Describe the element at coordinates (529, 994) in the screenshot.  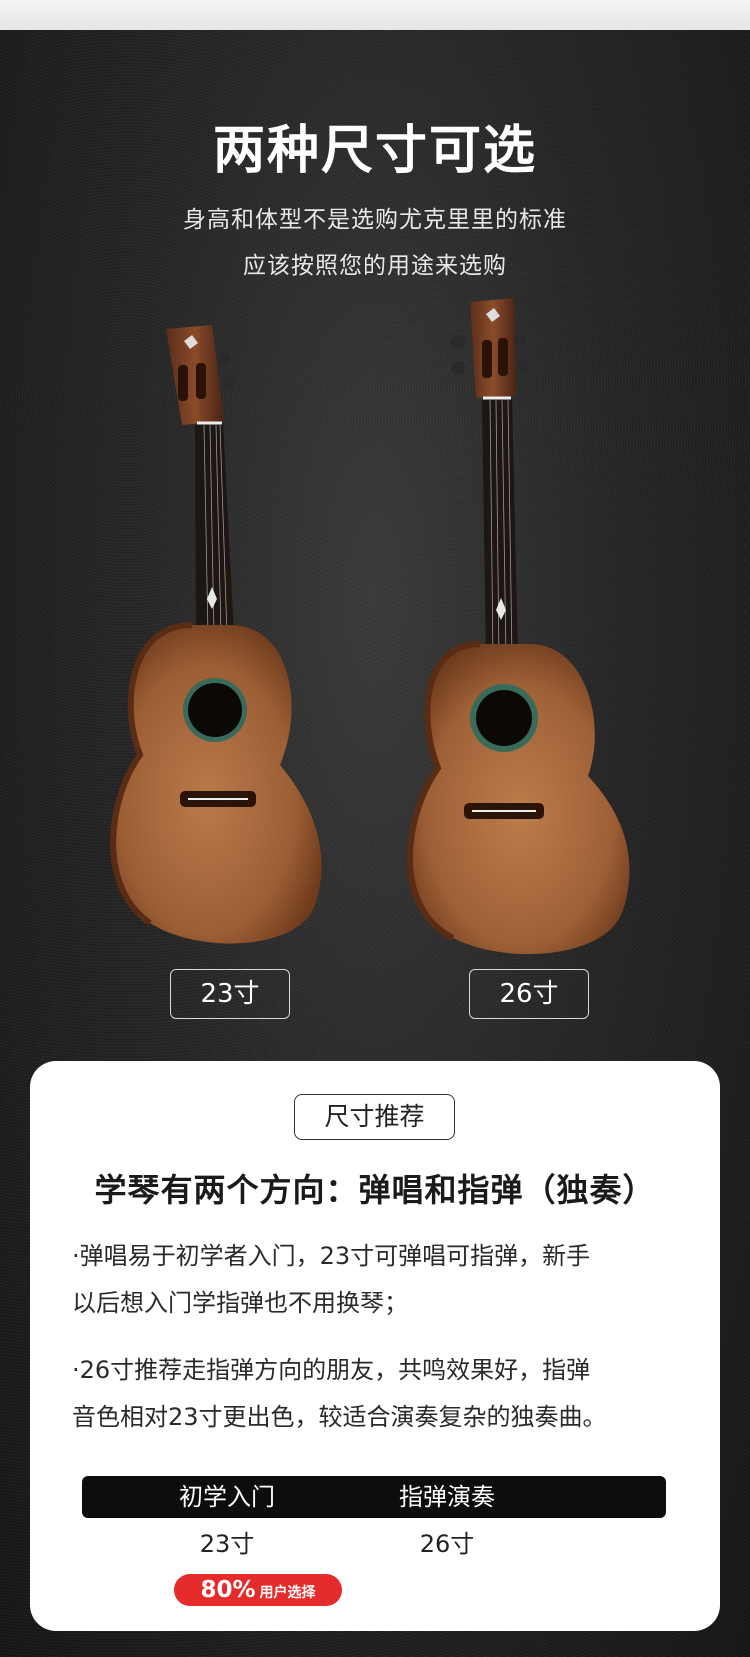
I see `size-label-26: 26寸` at that location.